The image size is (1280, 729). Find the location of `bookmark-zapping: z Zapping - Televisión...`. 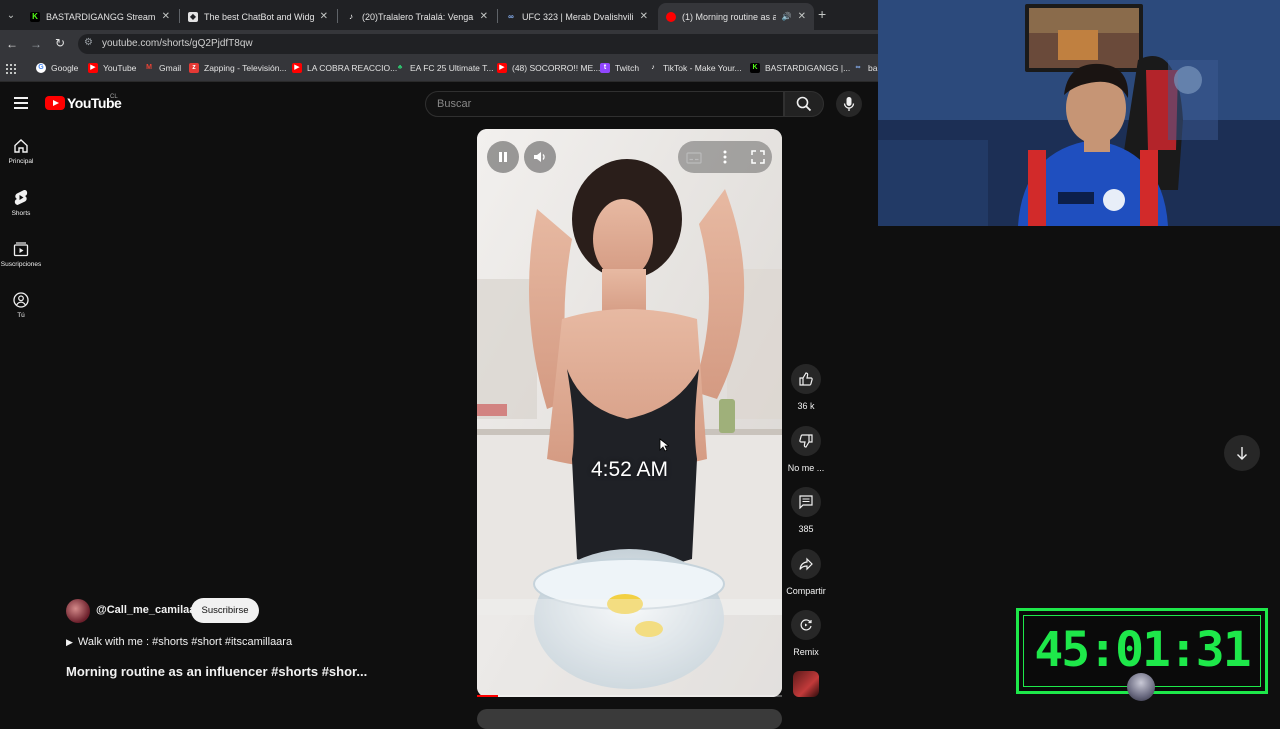

bookmark-zapping: z Zapping - Televisión... is located at coordinates (238, 68).